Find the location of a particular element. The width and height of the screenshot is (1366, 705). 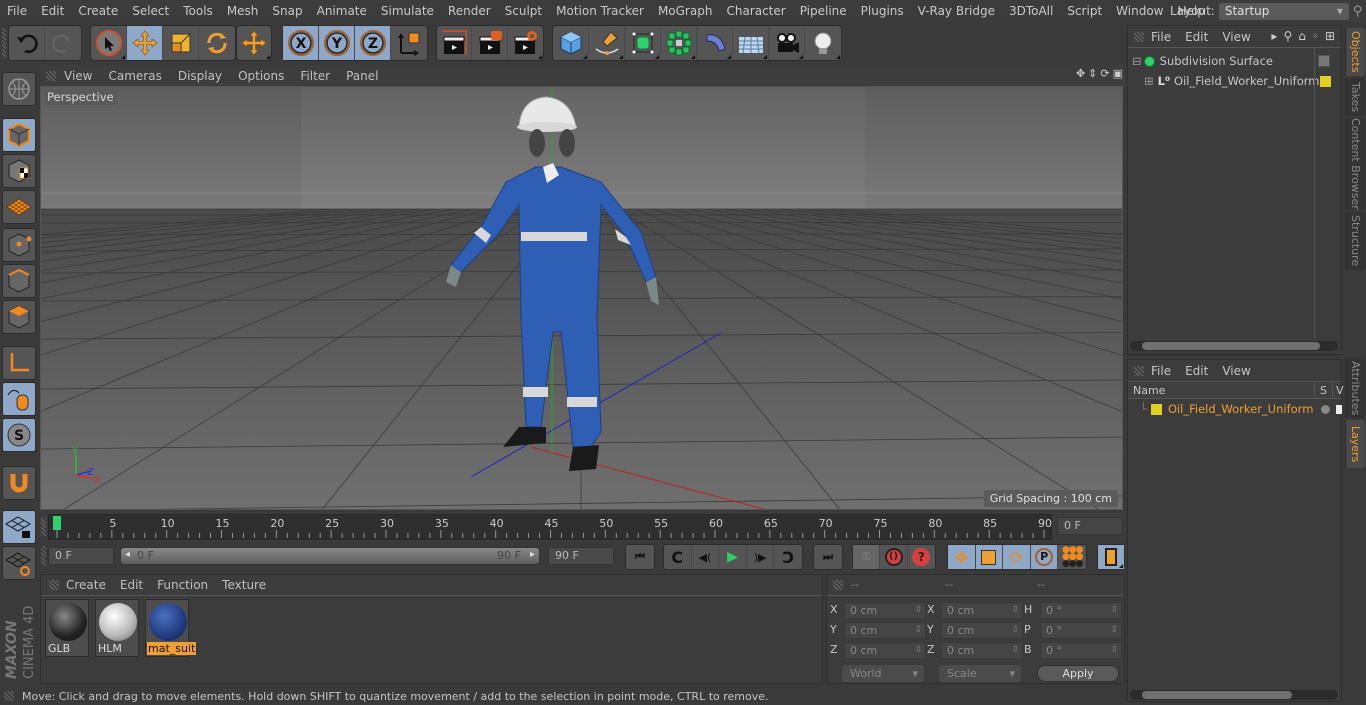

dolly-icon: ⇕ is located at coordinates (1092, 73).